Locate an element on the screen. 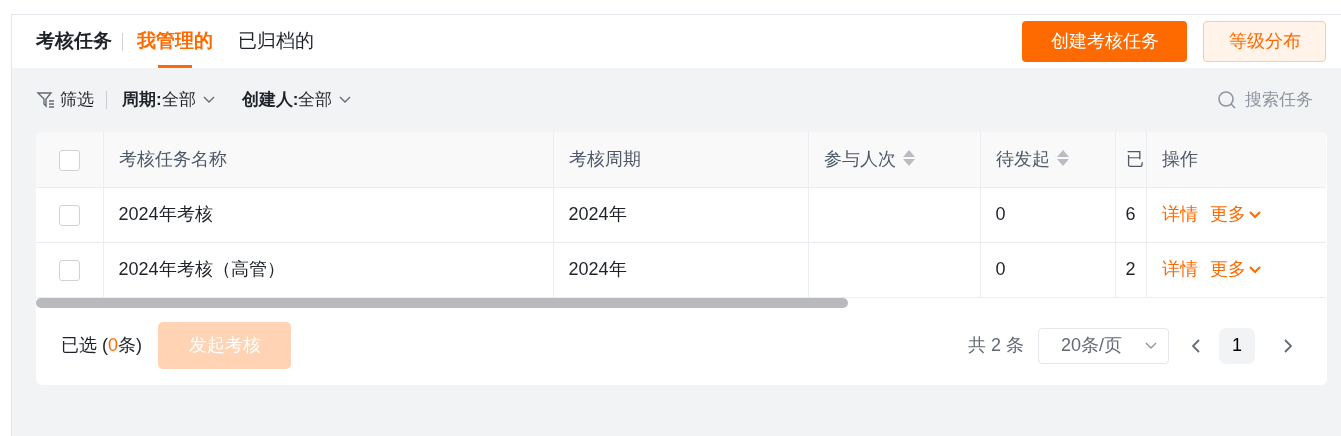  column-header: 参与人次 is located at coordinates (859, 158).